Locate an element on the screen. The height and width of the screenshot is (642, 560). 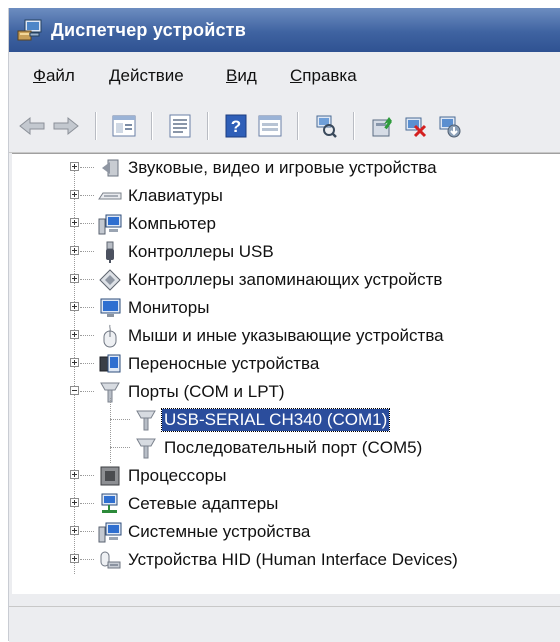
tree-item-storage-controllers: Контроллеры запоминающих устройств is located at coordinates (286, 280).